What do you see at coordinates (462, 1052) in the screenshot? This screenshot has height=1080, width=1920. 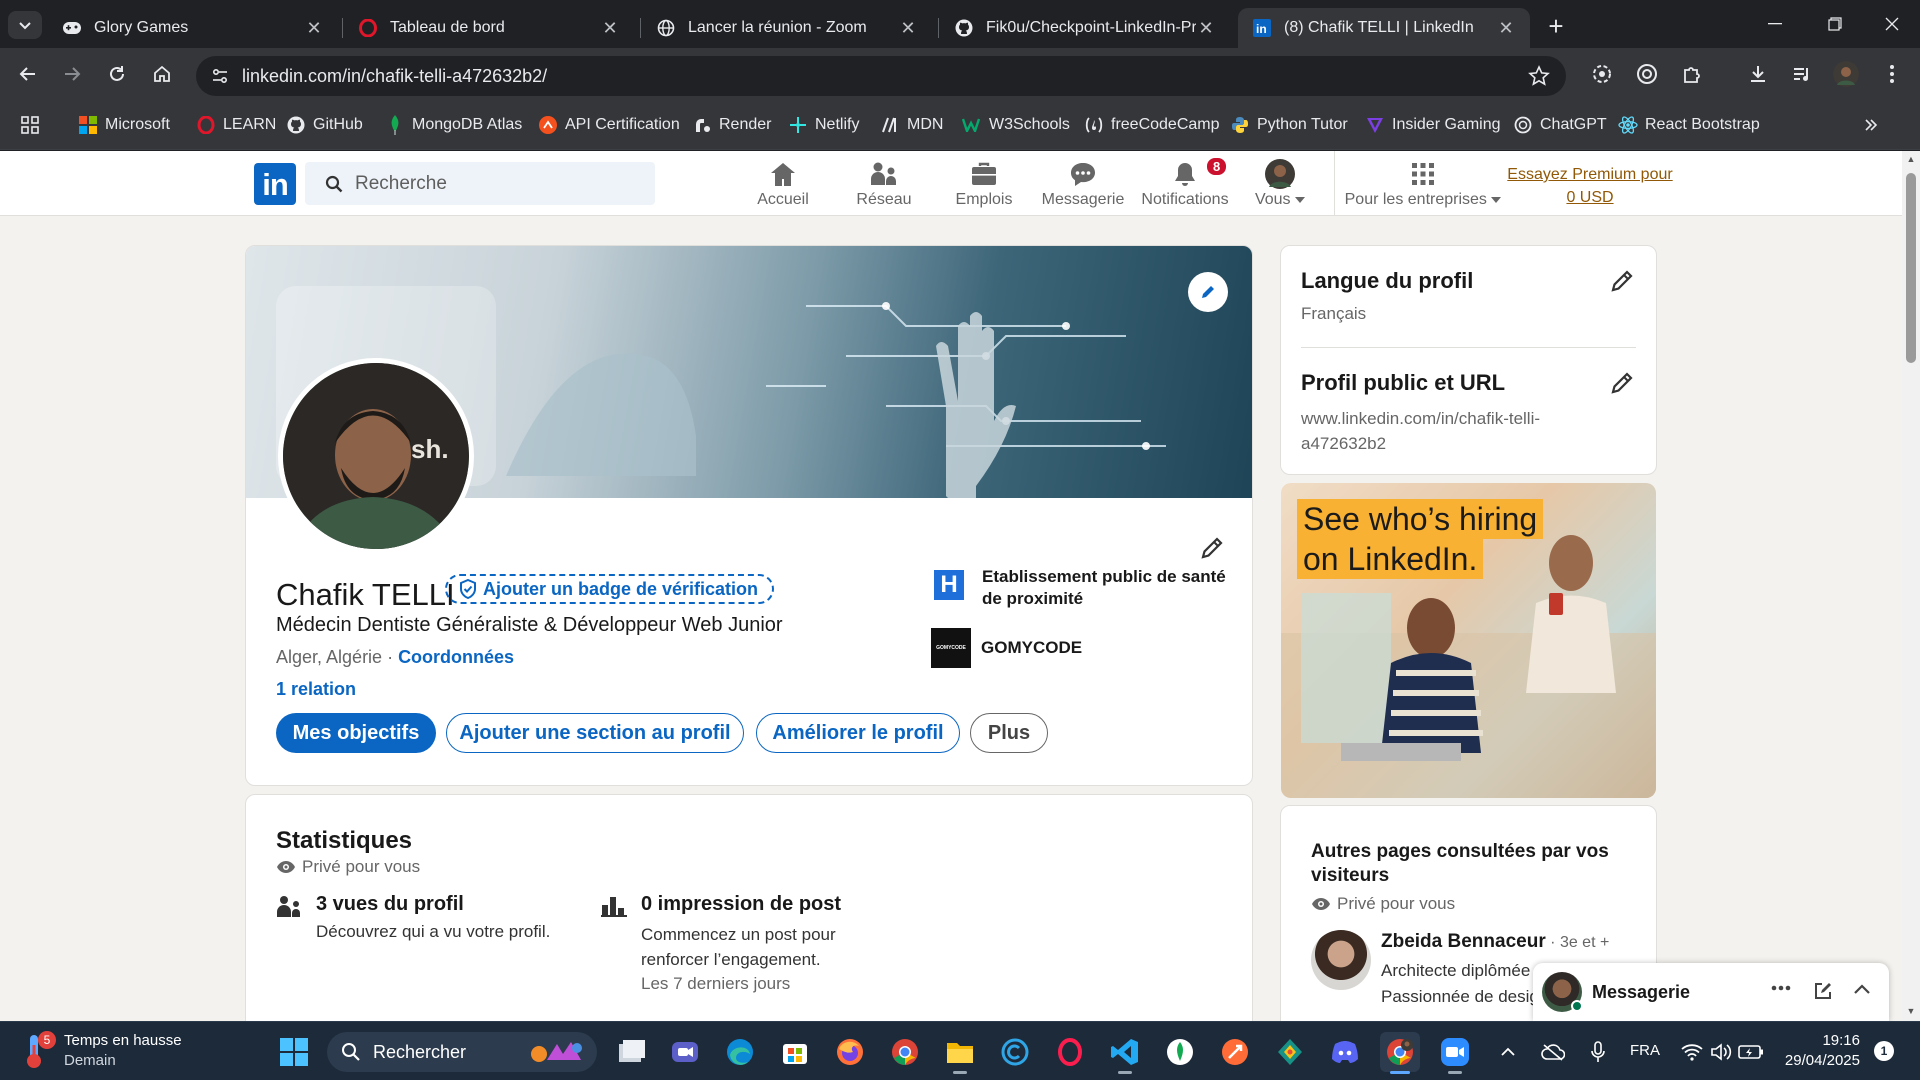 I see `taskbar-search: Rechercher` at bounding box center [462, 1052].